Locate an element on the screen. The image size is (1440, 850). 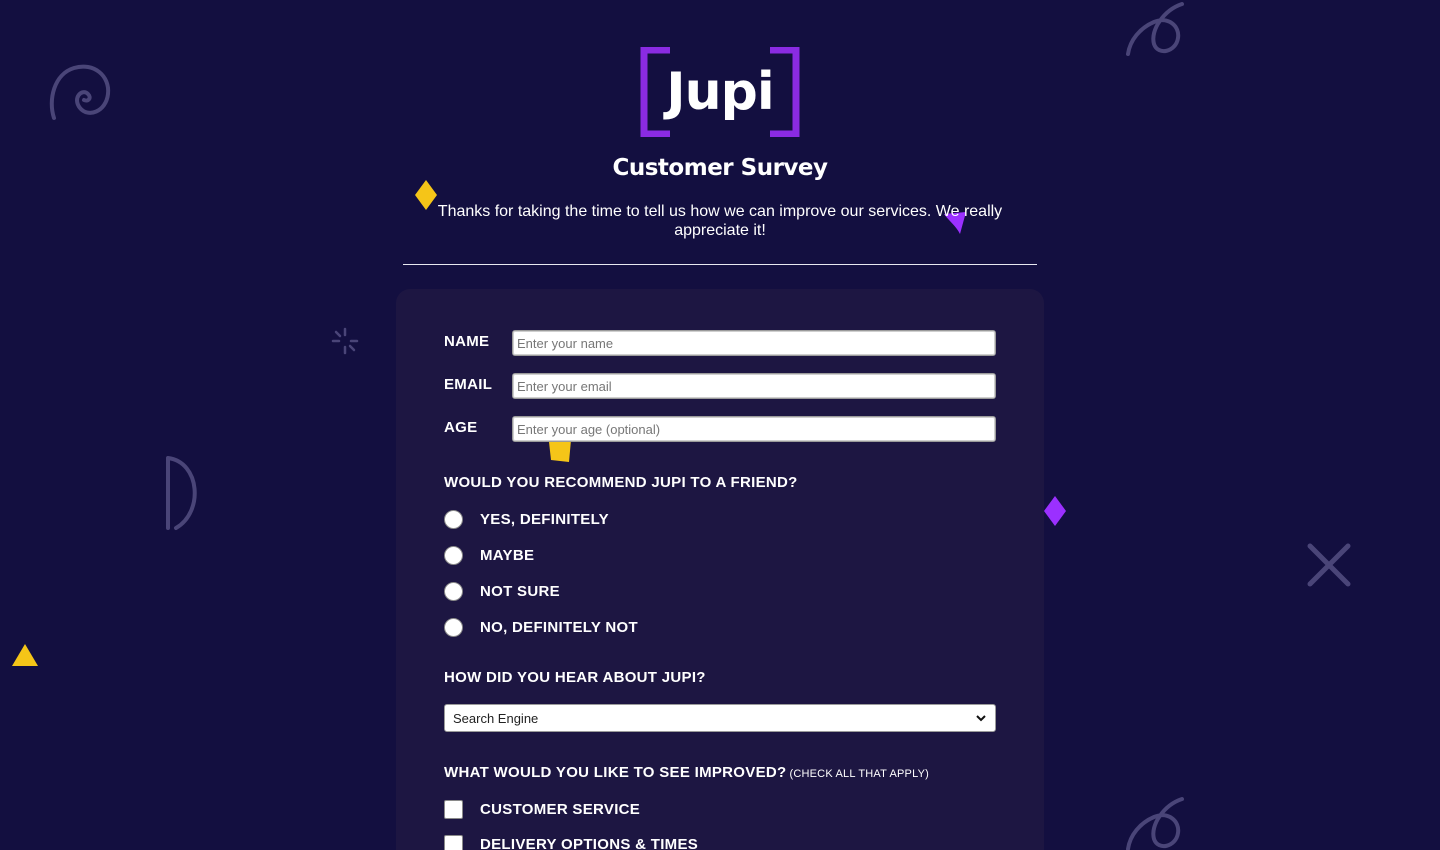
improve-option-customer-service: CUSTOMER SERVICE is located at coordinates (542, 809).